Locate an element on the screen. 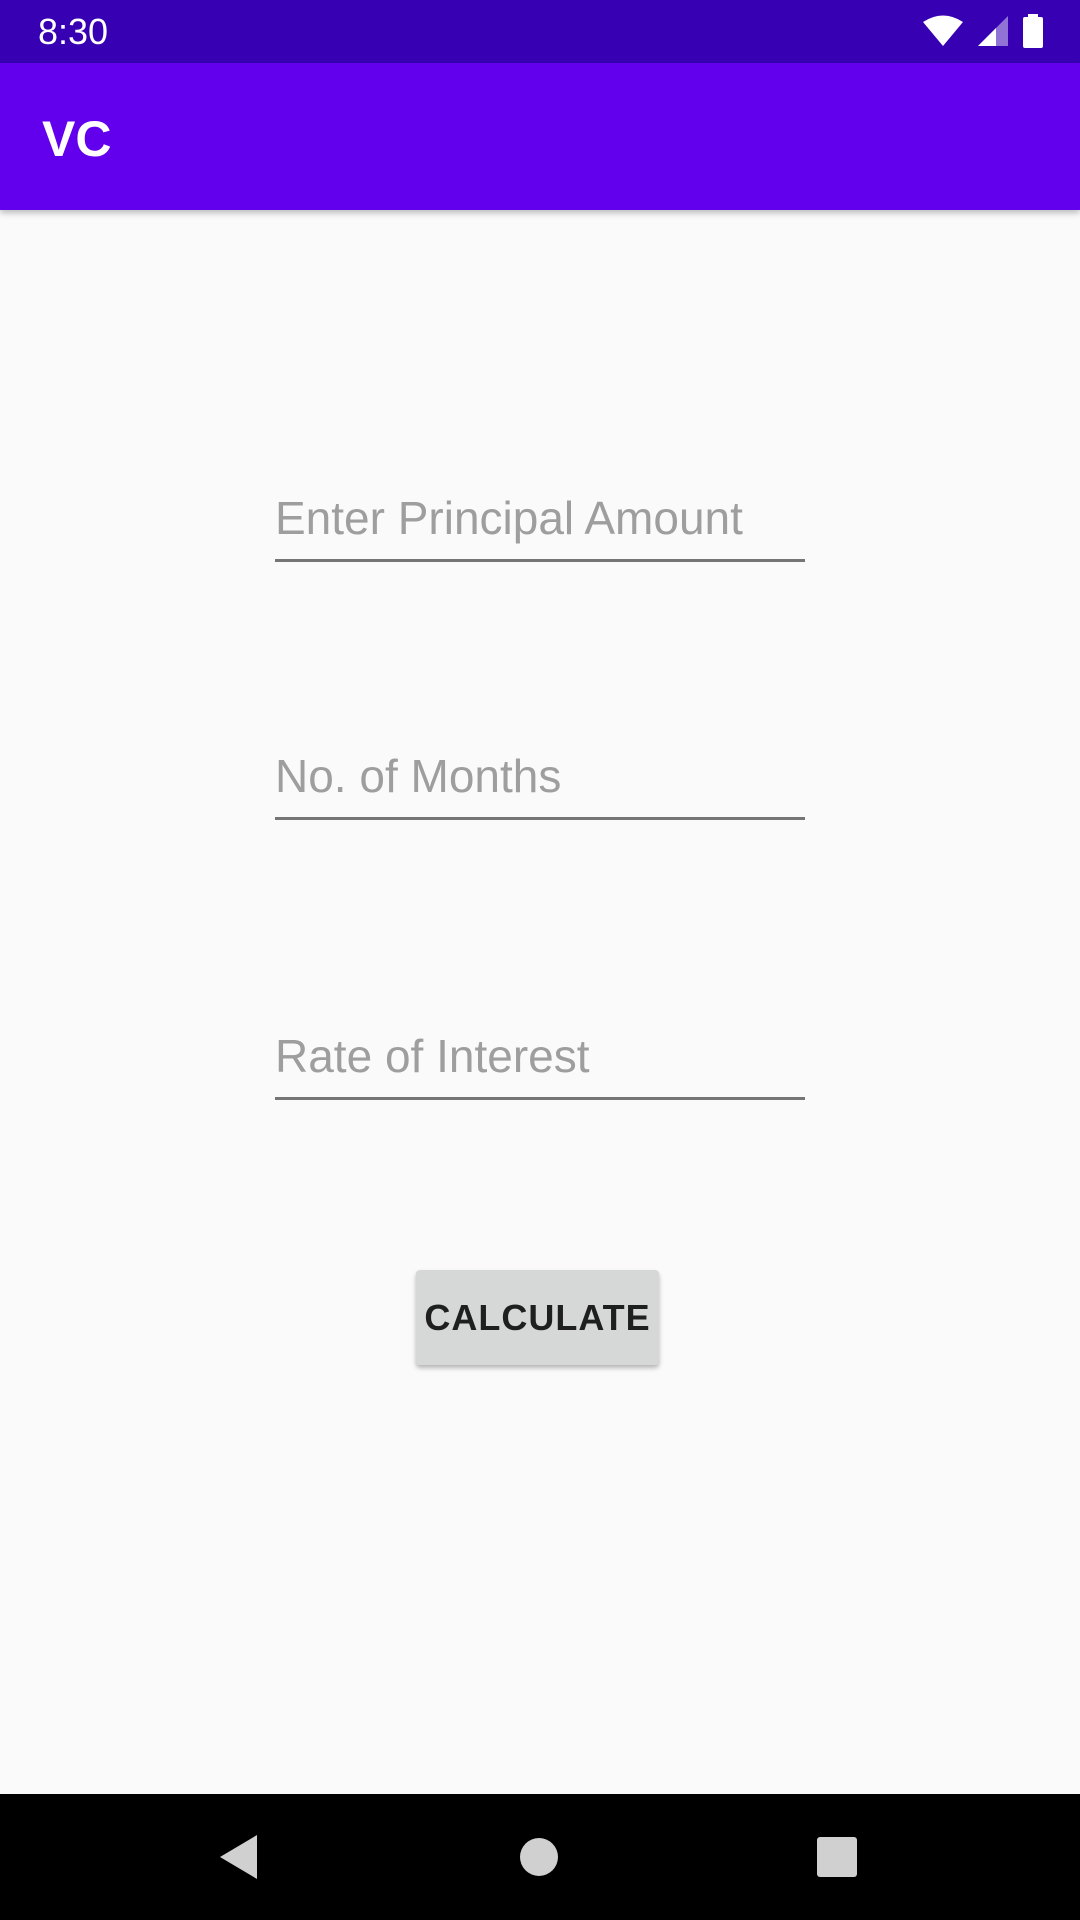 The image size is (1080, 1920). status-icons is located at coordinates (983, 31).